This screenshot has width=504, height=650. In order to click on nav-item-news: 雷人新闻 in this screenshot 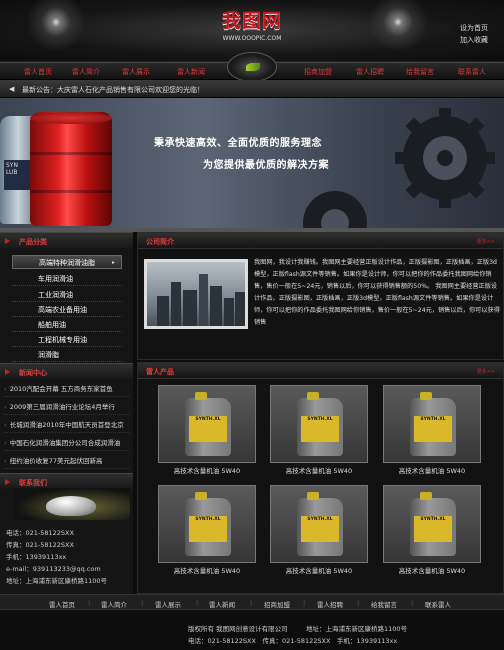, I will do `click(191, 72)`.